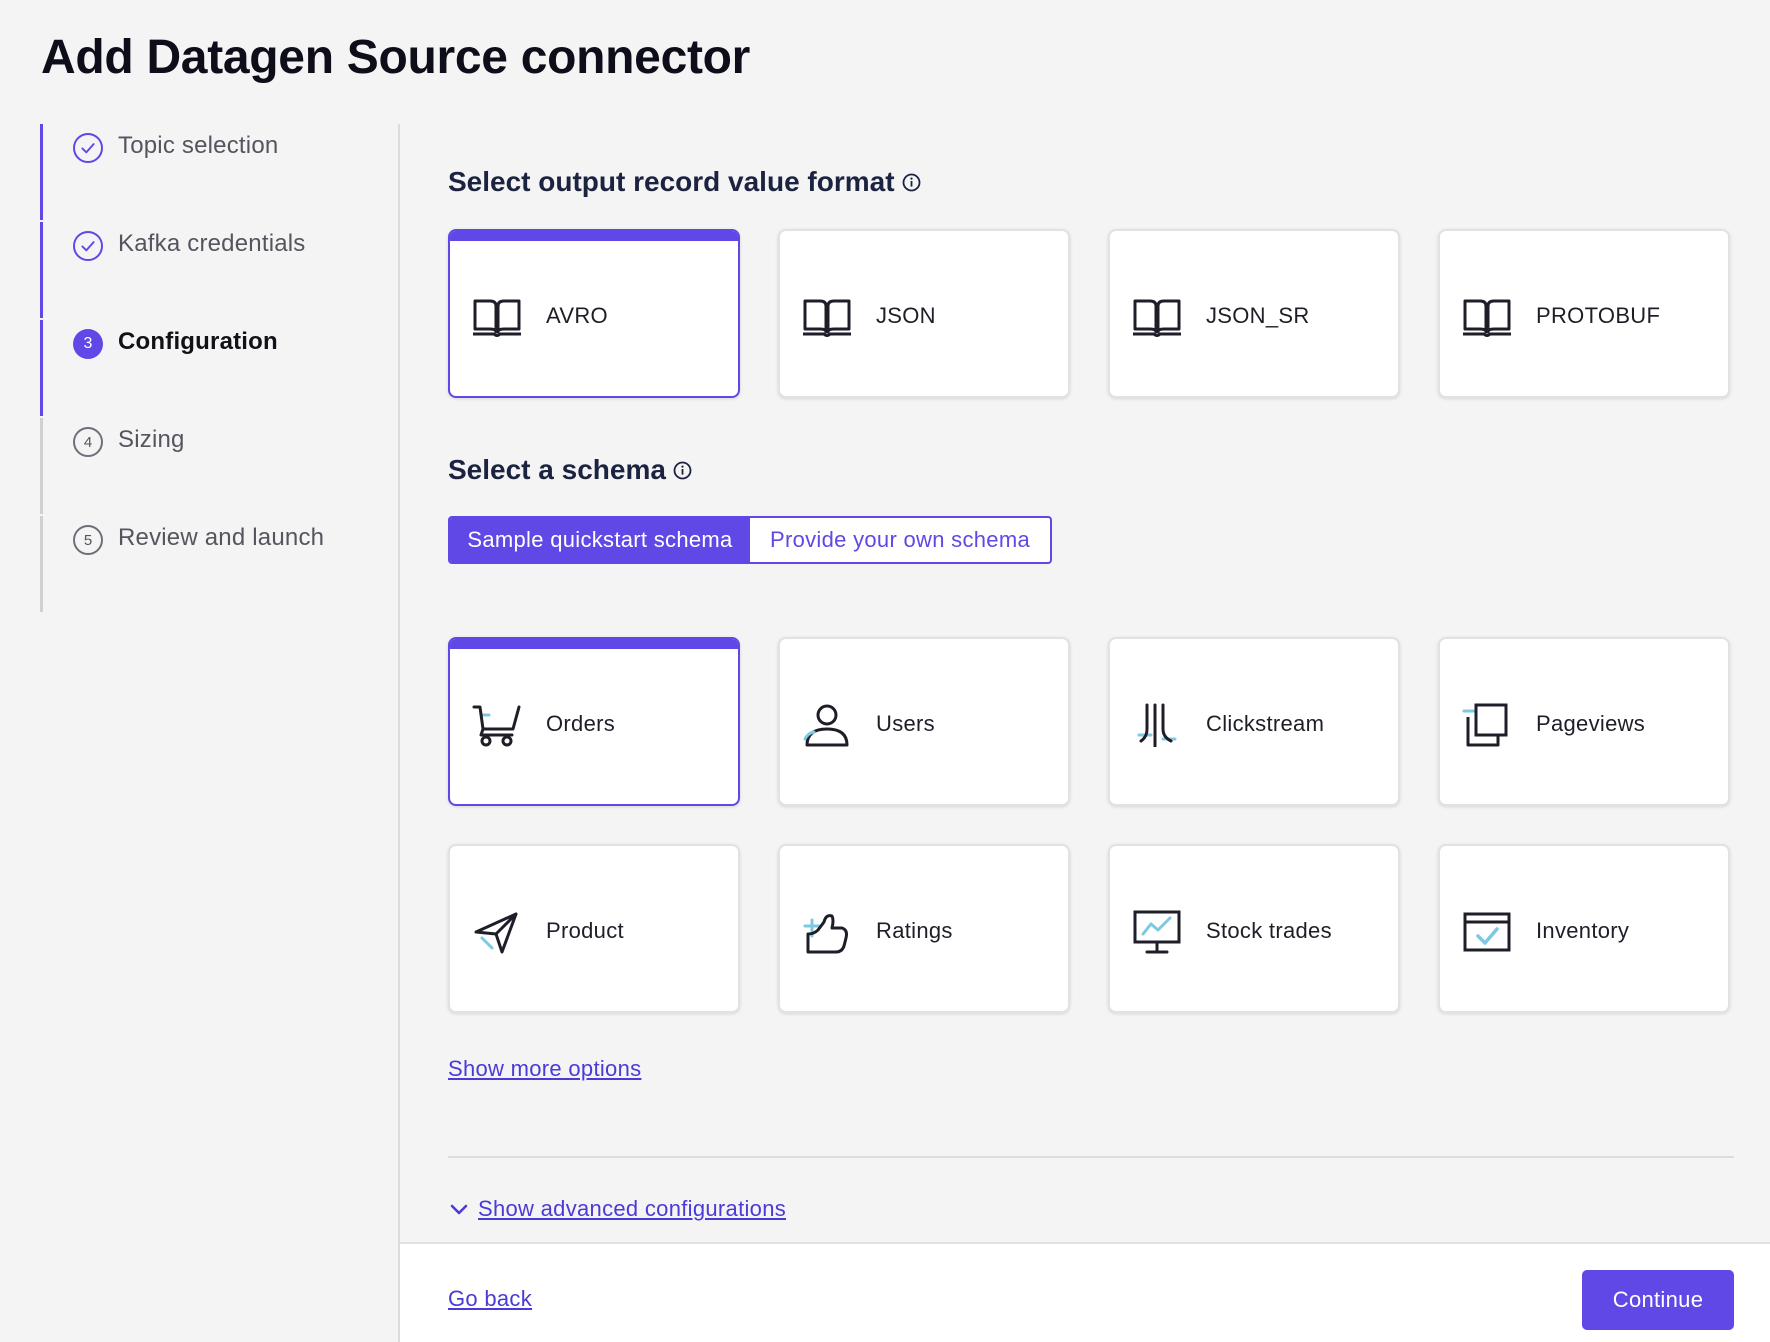  Describe the element at coordinates (198, 145) in the screenshot. I see `step-label: Topic selection` at that location.